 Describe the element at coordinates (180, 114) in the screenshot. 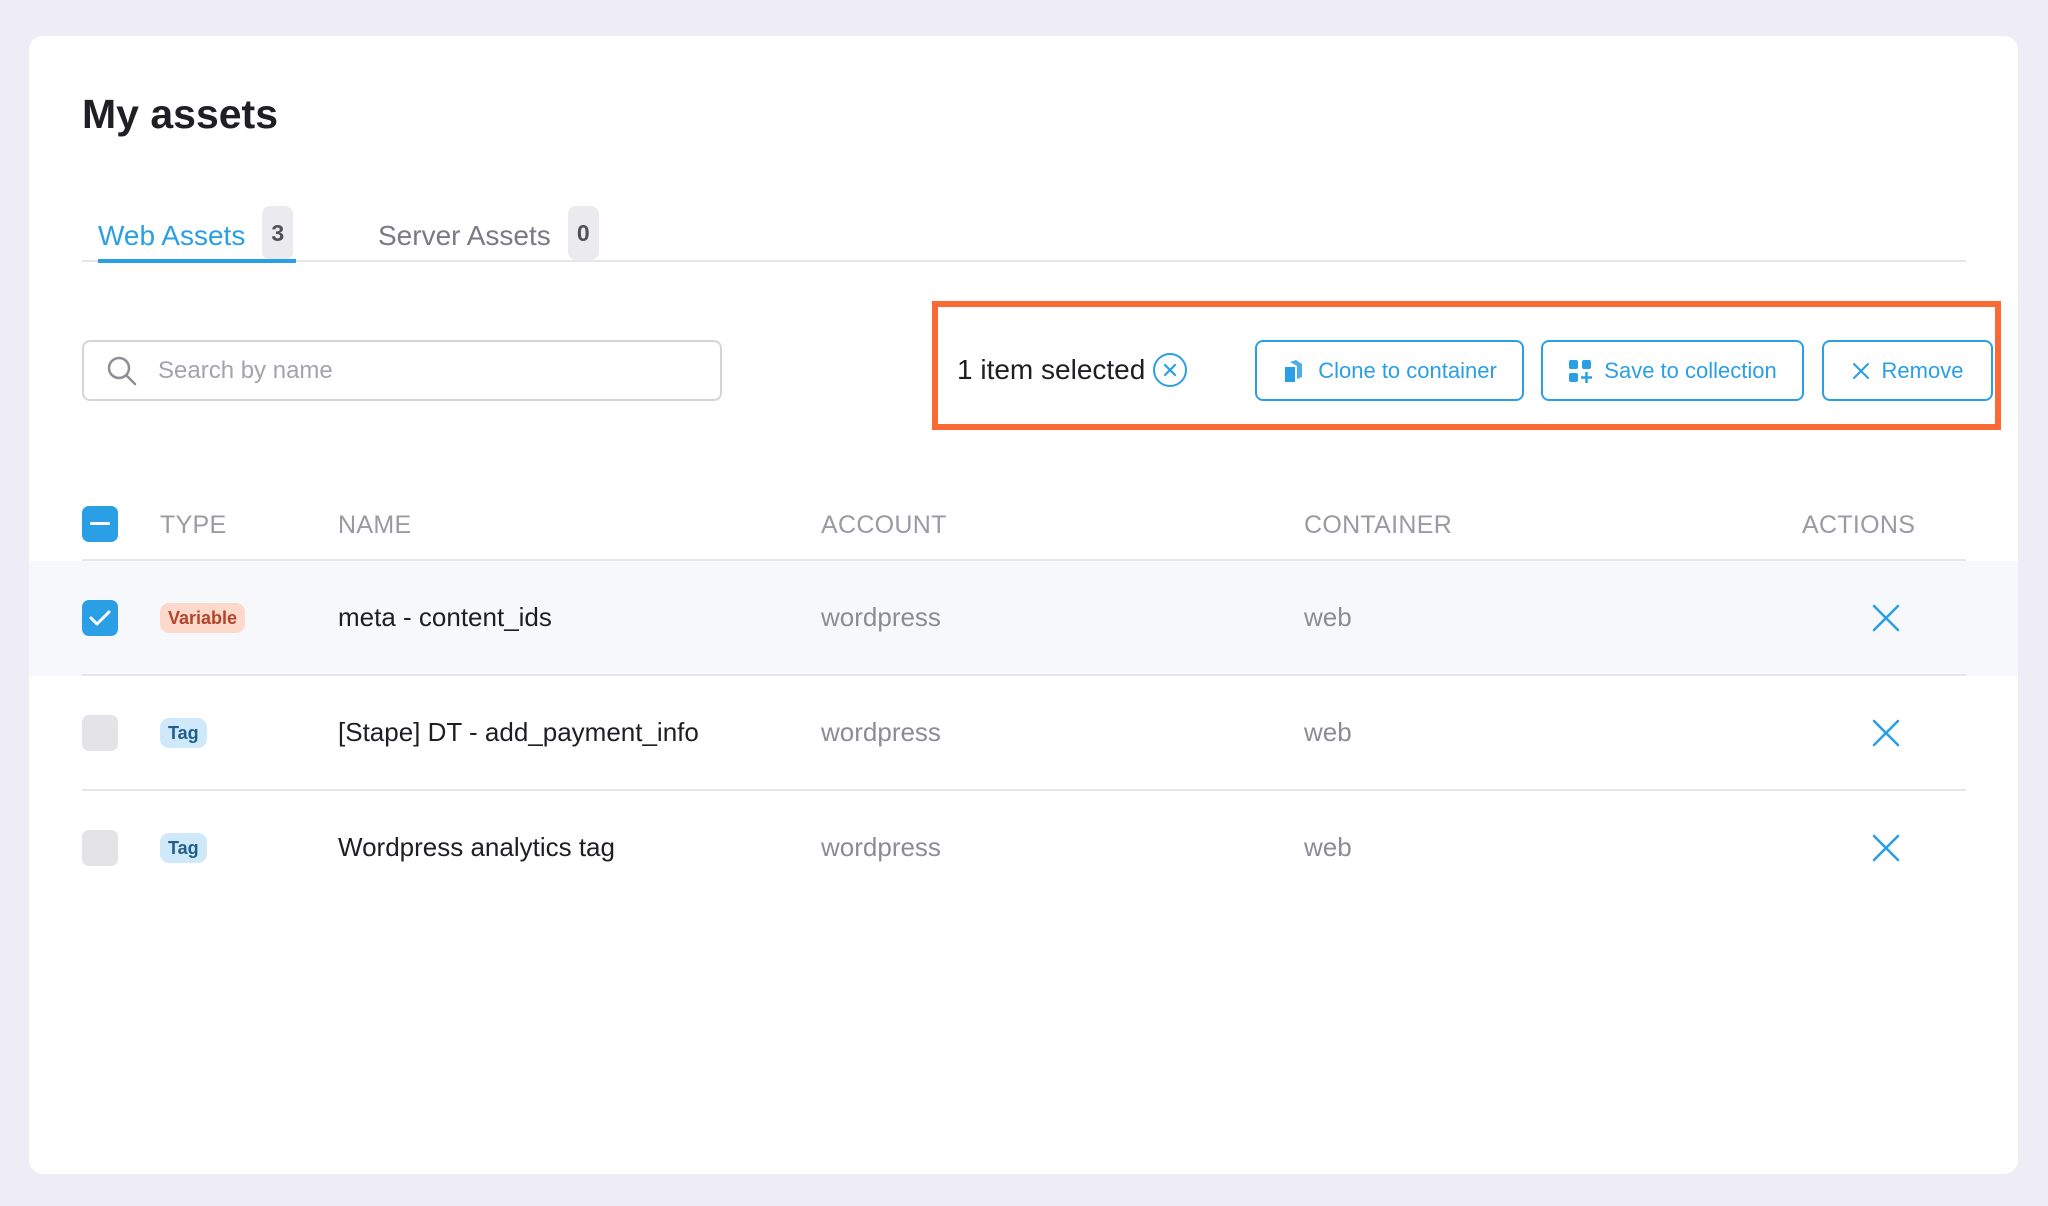

I see `page-title: My assets` at that location.